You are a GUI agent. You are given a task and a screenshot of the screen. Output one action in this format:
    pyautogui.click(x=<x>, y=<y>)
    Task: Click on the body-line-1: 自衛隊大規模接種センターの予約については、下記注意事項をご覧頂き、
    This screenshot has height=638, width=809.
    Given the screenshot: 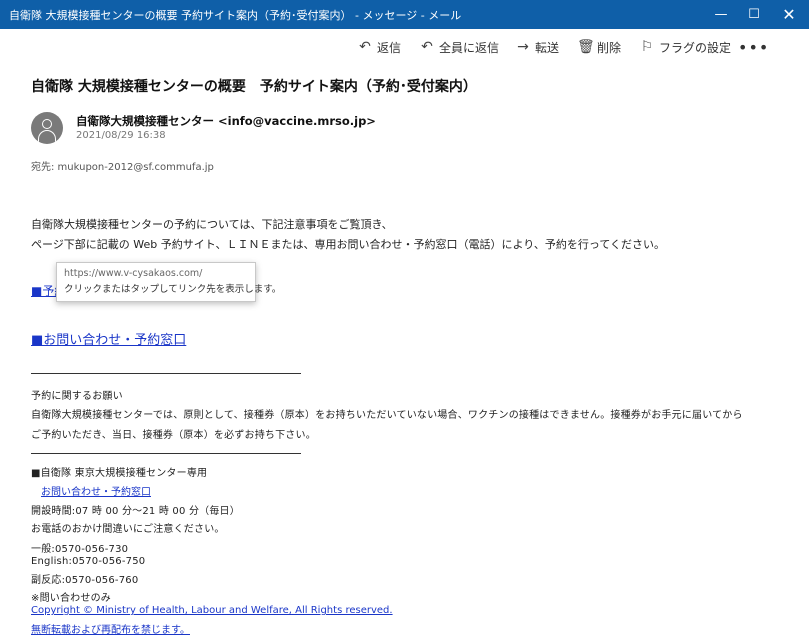 What is the action you would take?
    pyautogui.click(x=212, y=224)
    